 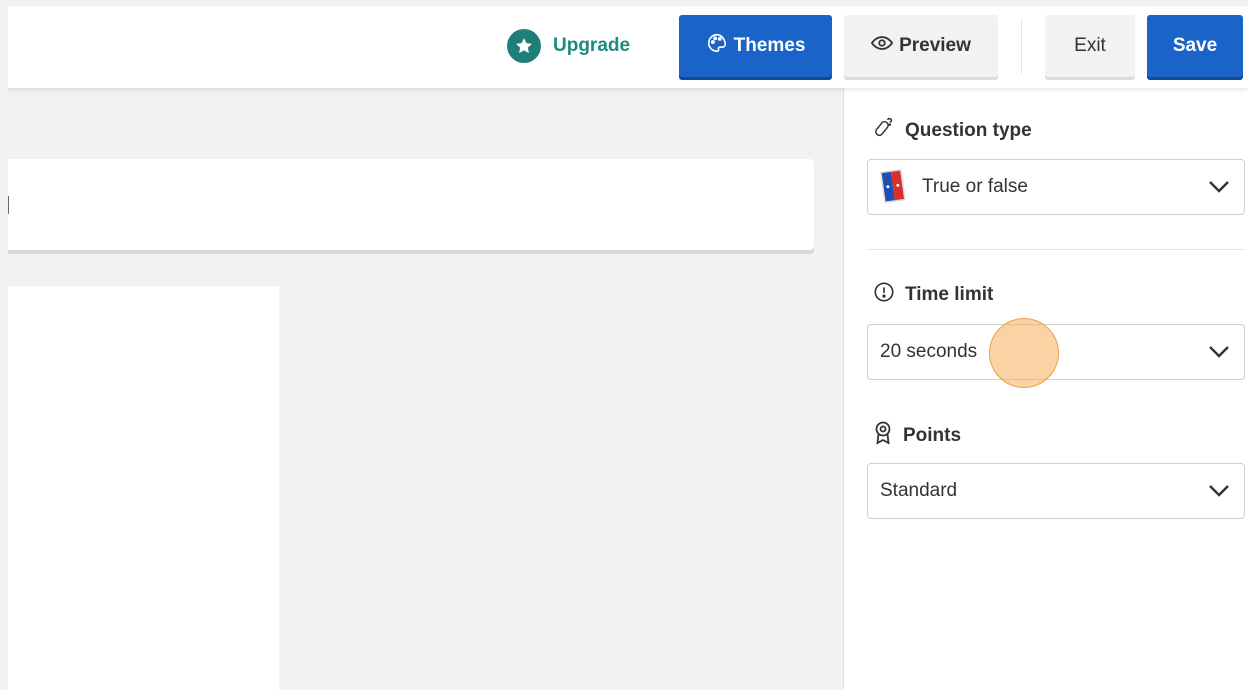 What do you see at coordinates (932, 435) in the screenshot?
I see `points-label: Points` at bounding box center [932, 435].